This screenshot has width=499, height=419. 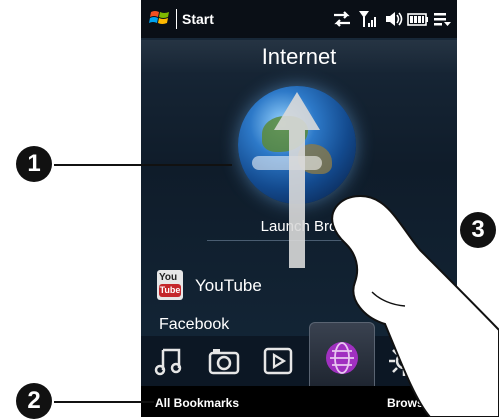 I want to click on all-bookmarks-softkey: All Bookmarks, so click(x=197, y=403).